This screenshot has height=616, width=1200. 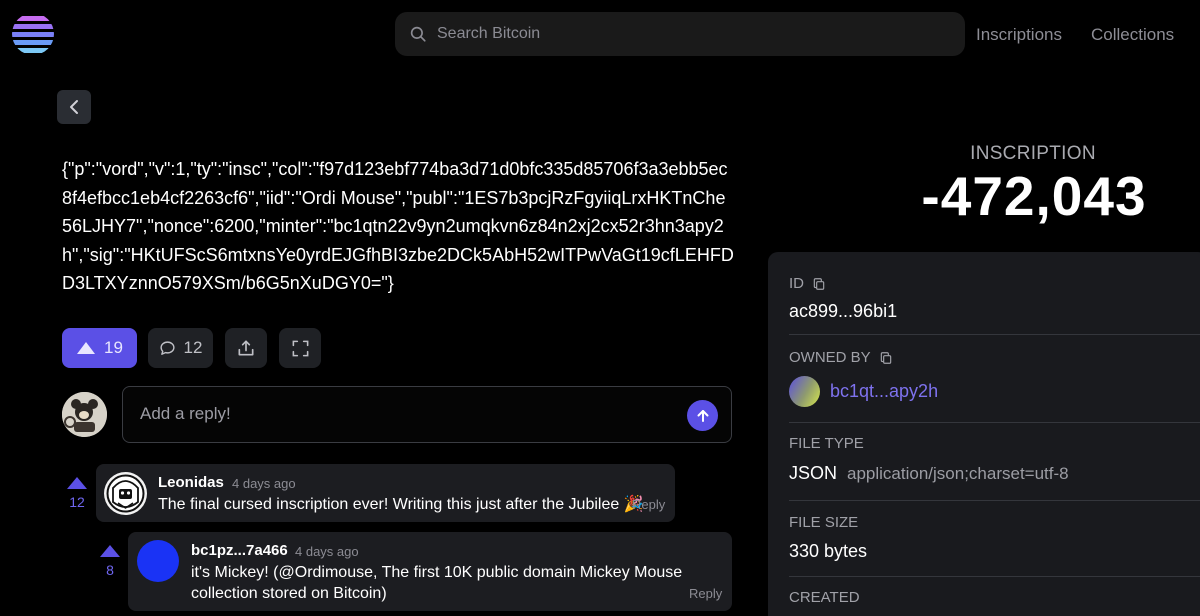 I want to click on comment-vote-count: 8, so click(x=110, y=570).